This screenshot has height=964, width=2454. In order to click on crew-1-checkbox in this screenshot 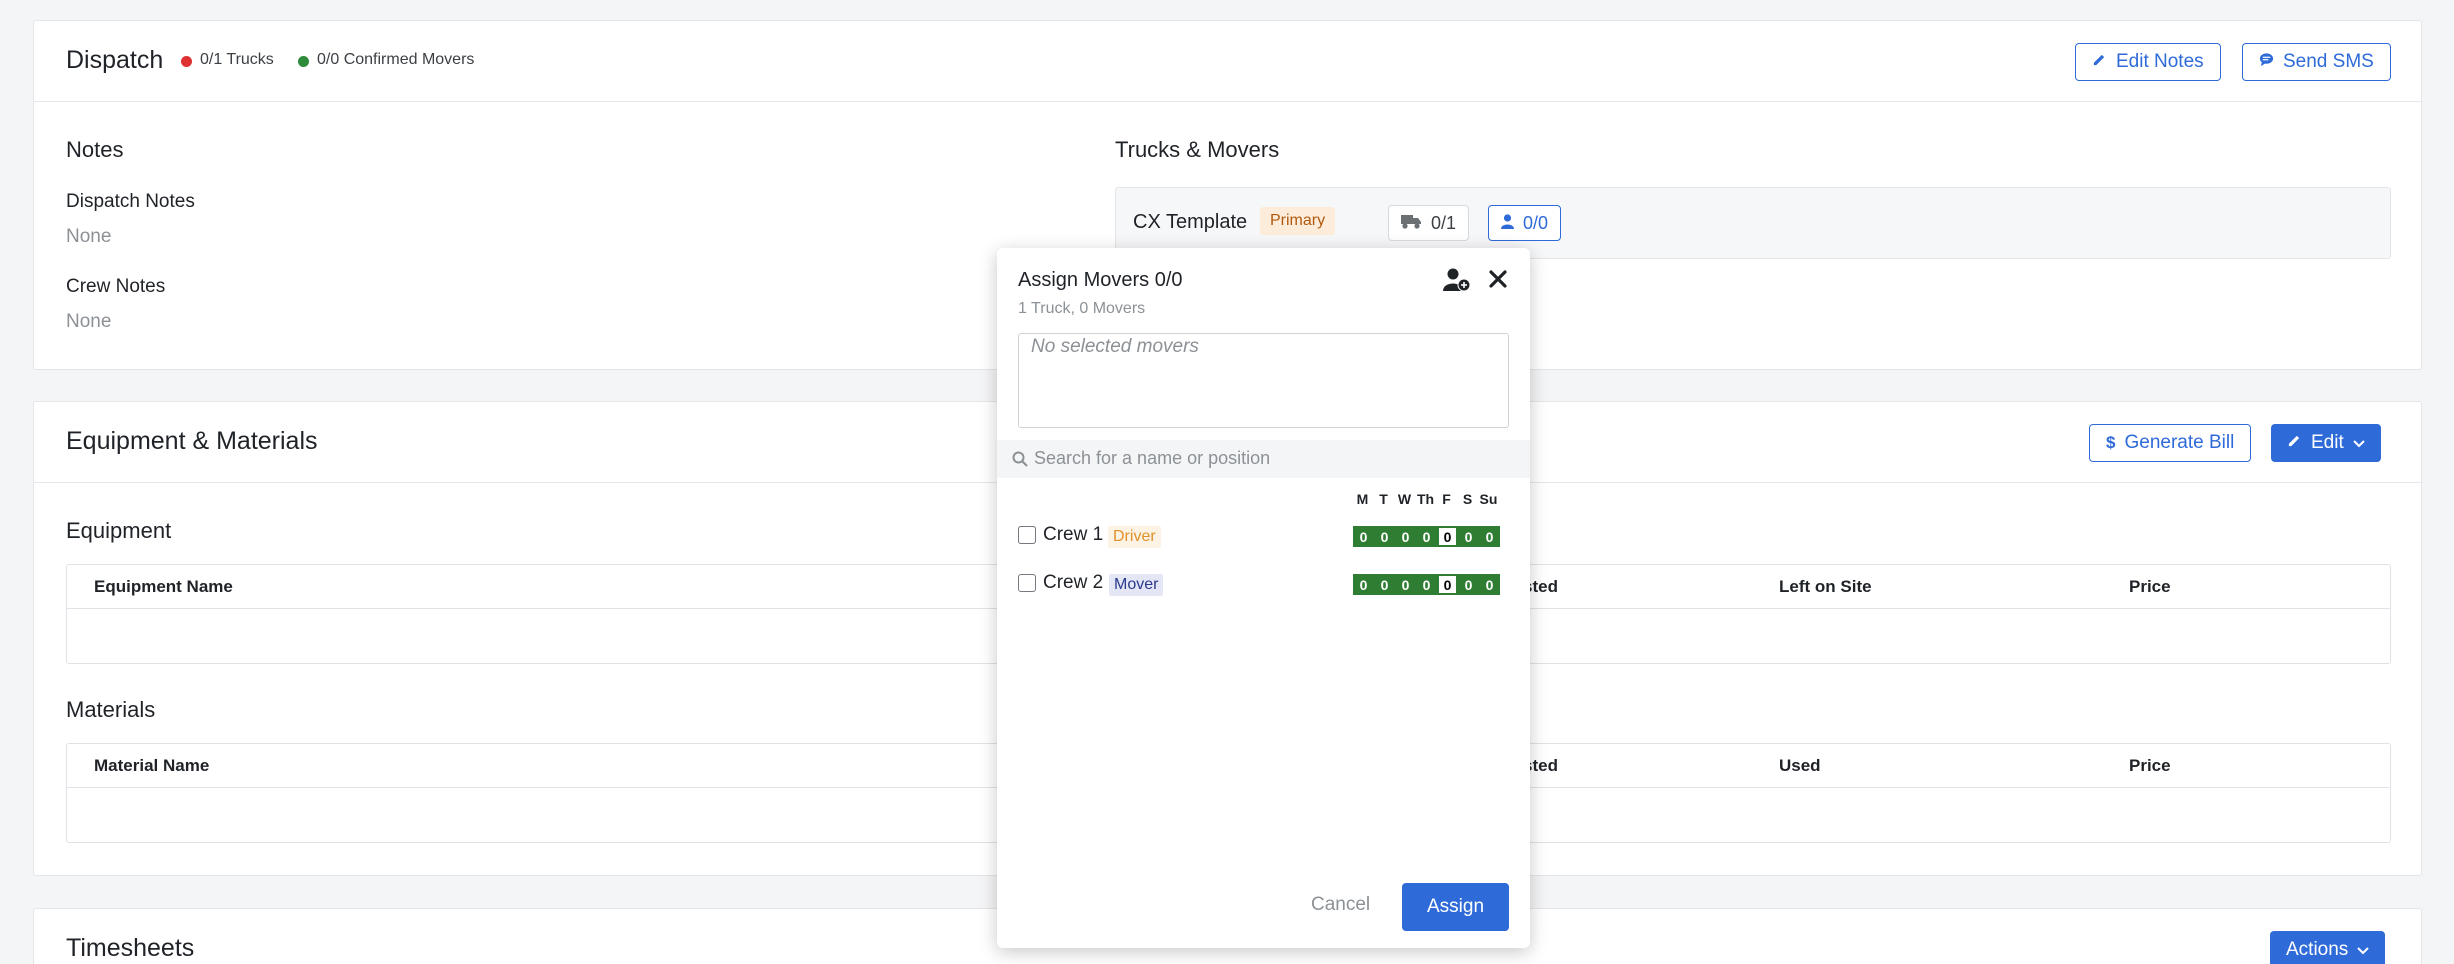, I will do `click(1027, 535)`.